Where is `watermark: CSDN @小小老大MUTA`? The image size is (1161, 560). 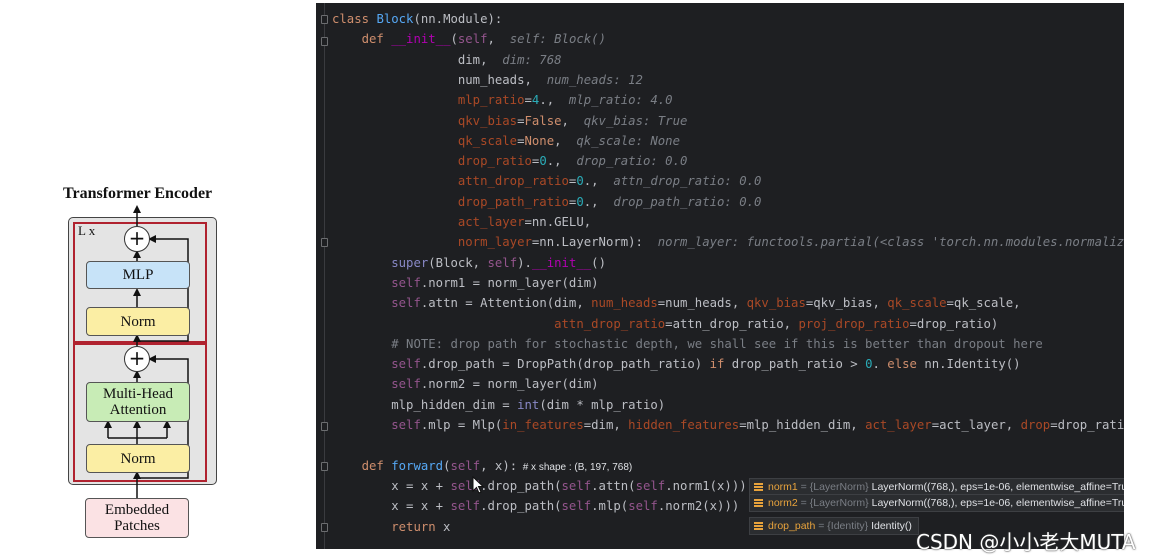
watermark: CSDN @小小老大MUTA is located at coordinates (1026, 542).